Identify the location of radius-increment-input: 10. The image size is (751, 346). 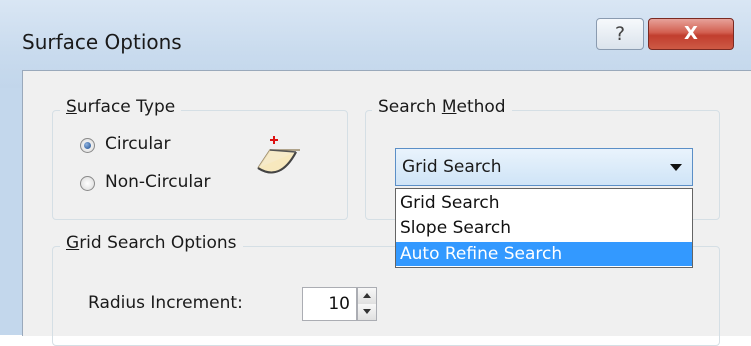
(329, 304).